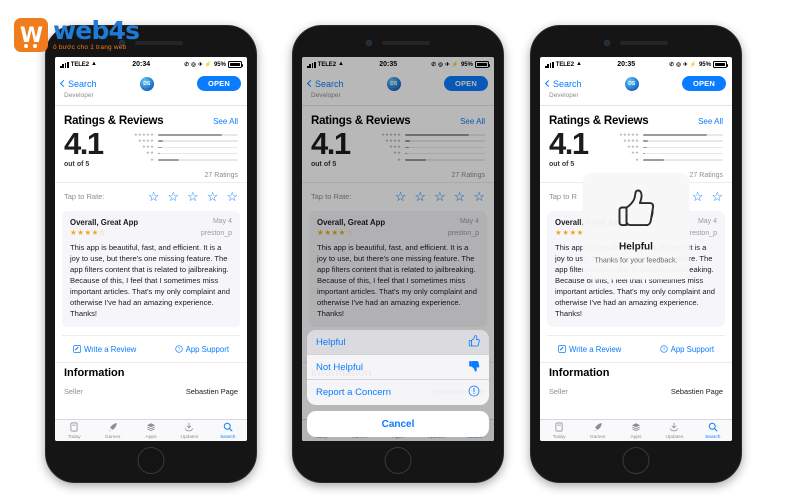  What do you see at coordinates (398, 342) in the screenshot?
I see `action-sheet-item-helpful: Helpful` at bounding box center [398, 342].